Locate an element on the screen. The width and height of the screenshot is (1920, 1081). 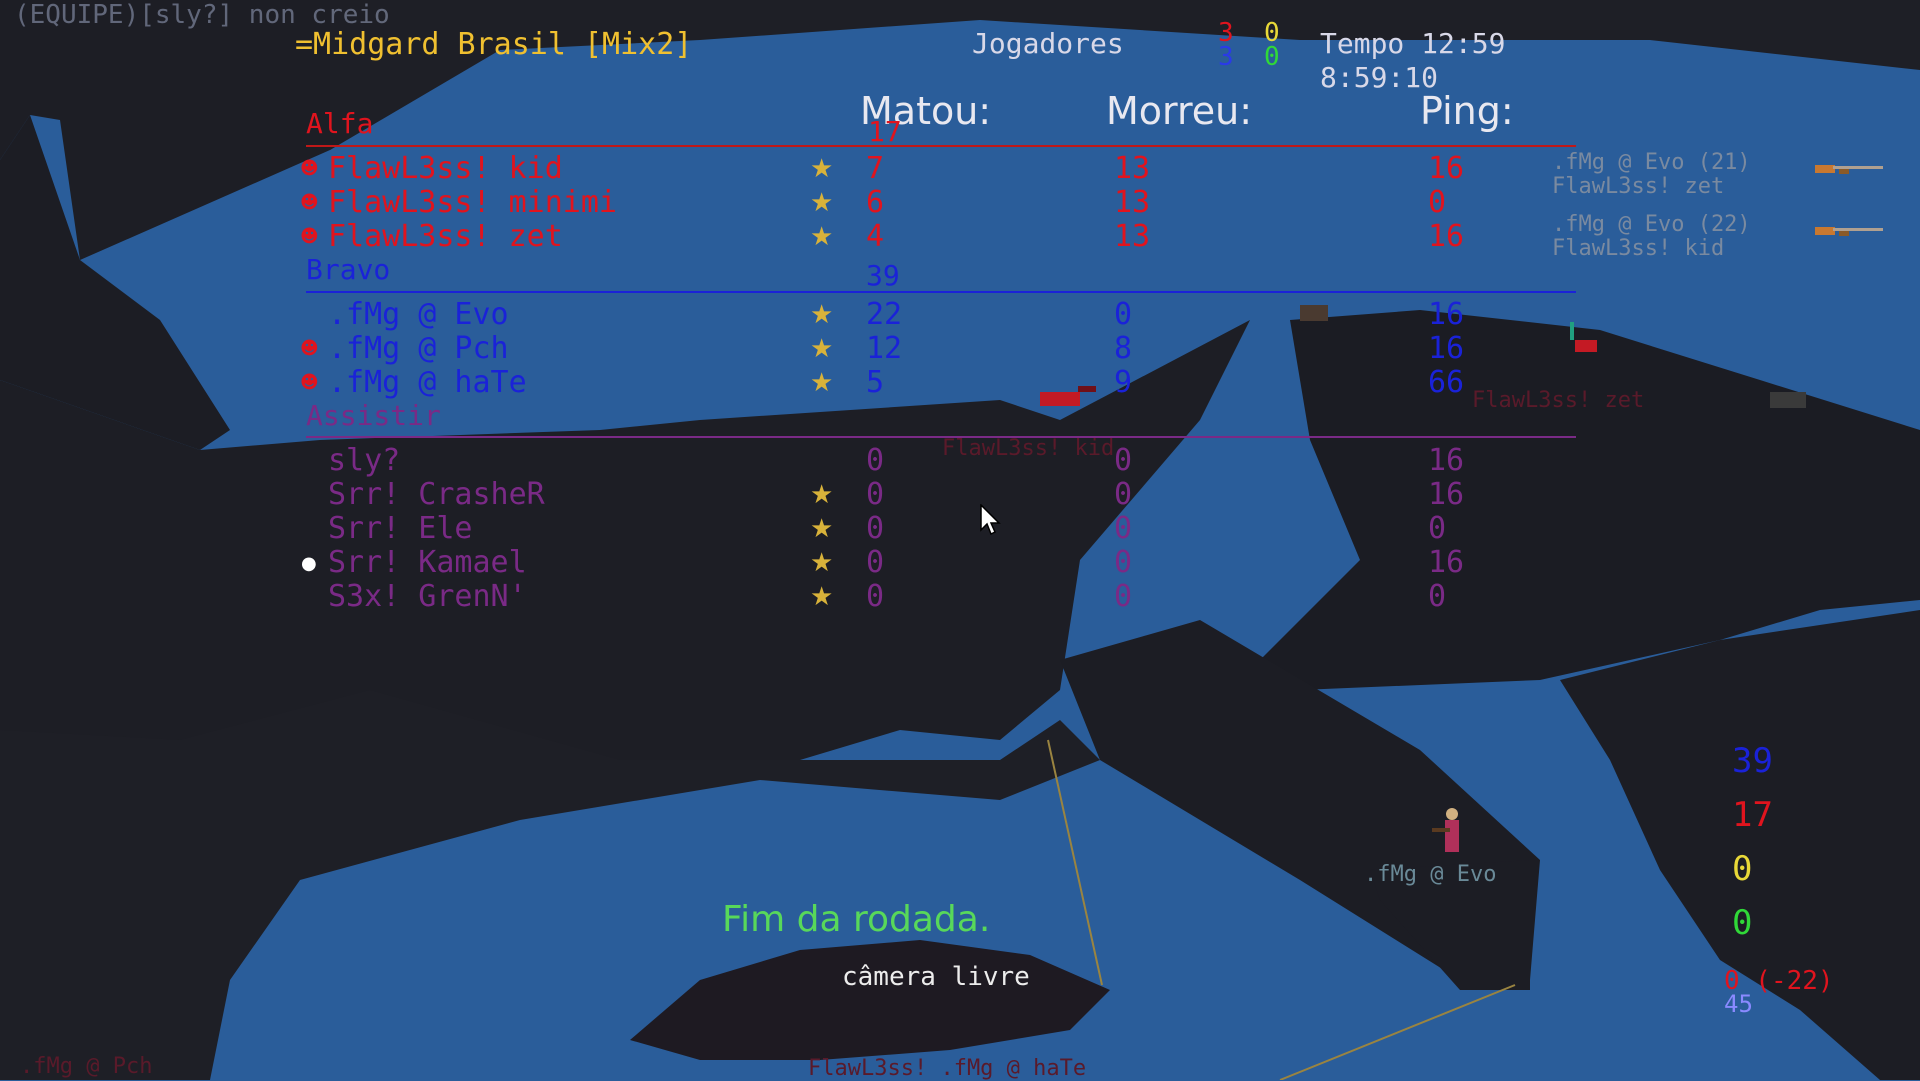
score-red: 17 is located at coordinates (1752, 815).